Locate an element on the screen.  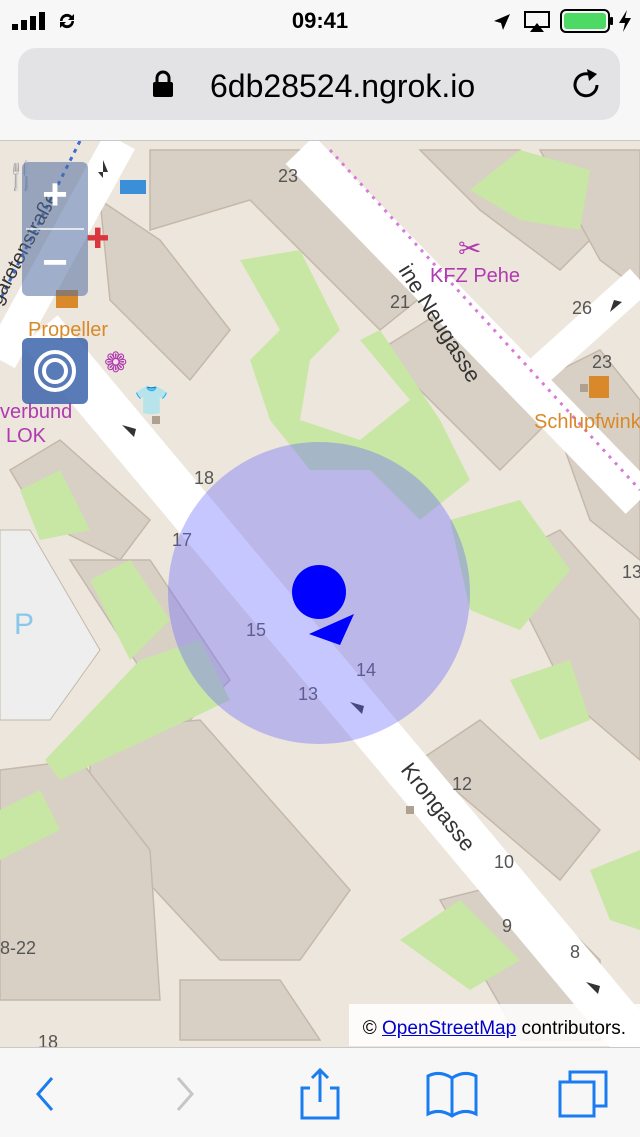
lock-icon is located at coordinates (163, 83).